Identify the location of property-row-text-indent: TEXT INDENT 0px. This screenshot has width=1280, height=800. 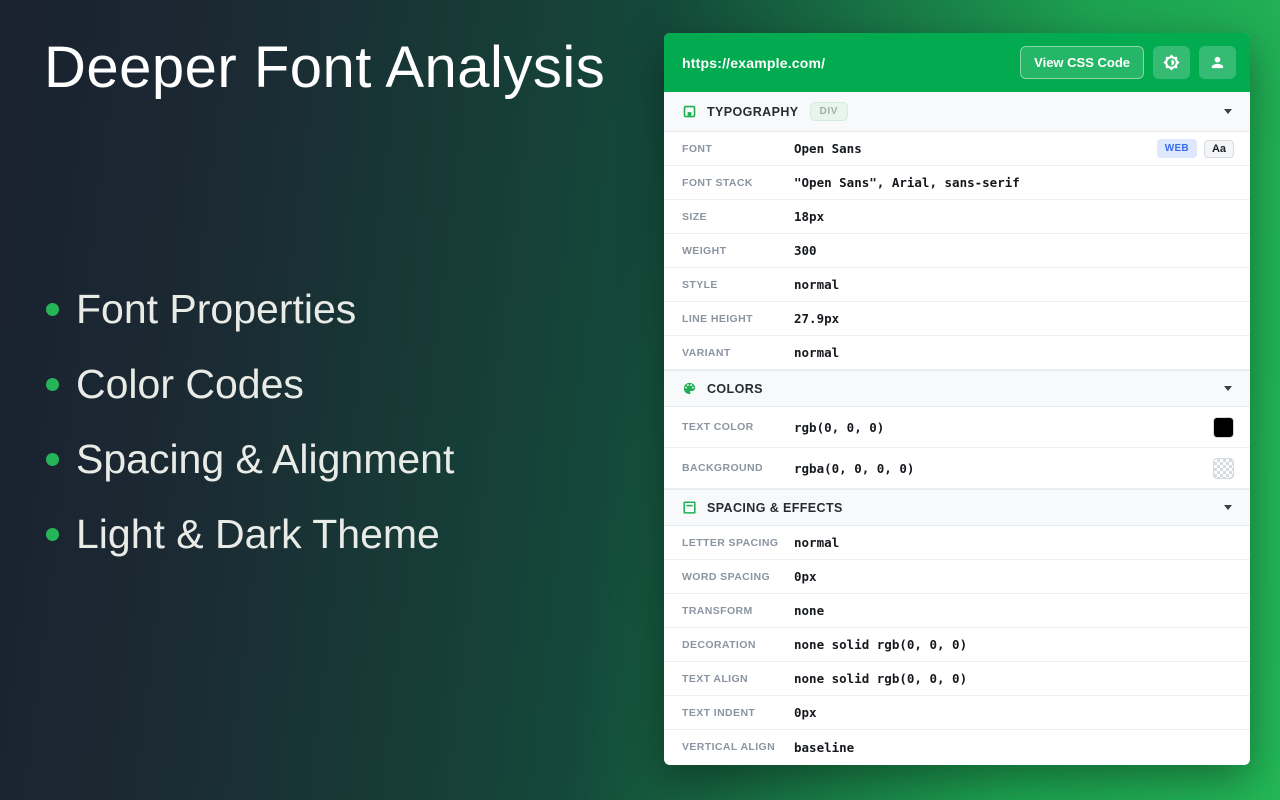
(957, 713).